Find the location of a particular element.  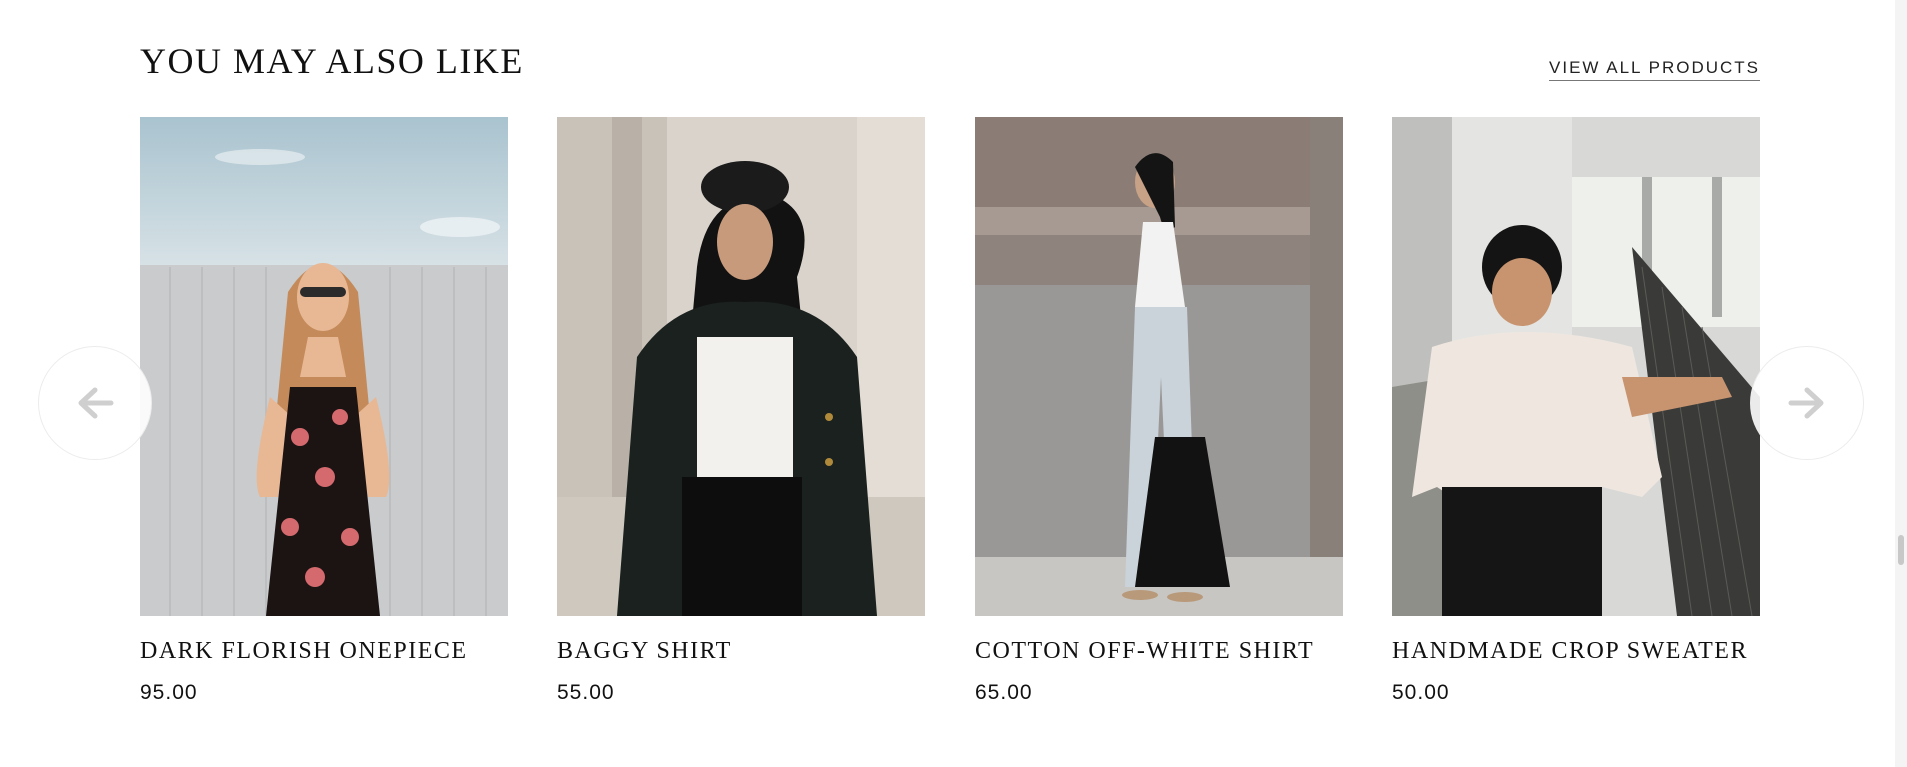

arrow-right-icon is located at coordinates (1806, 403).